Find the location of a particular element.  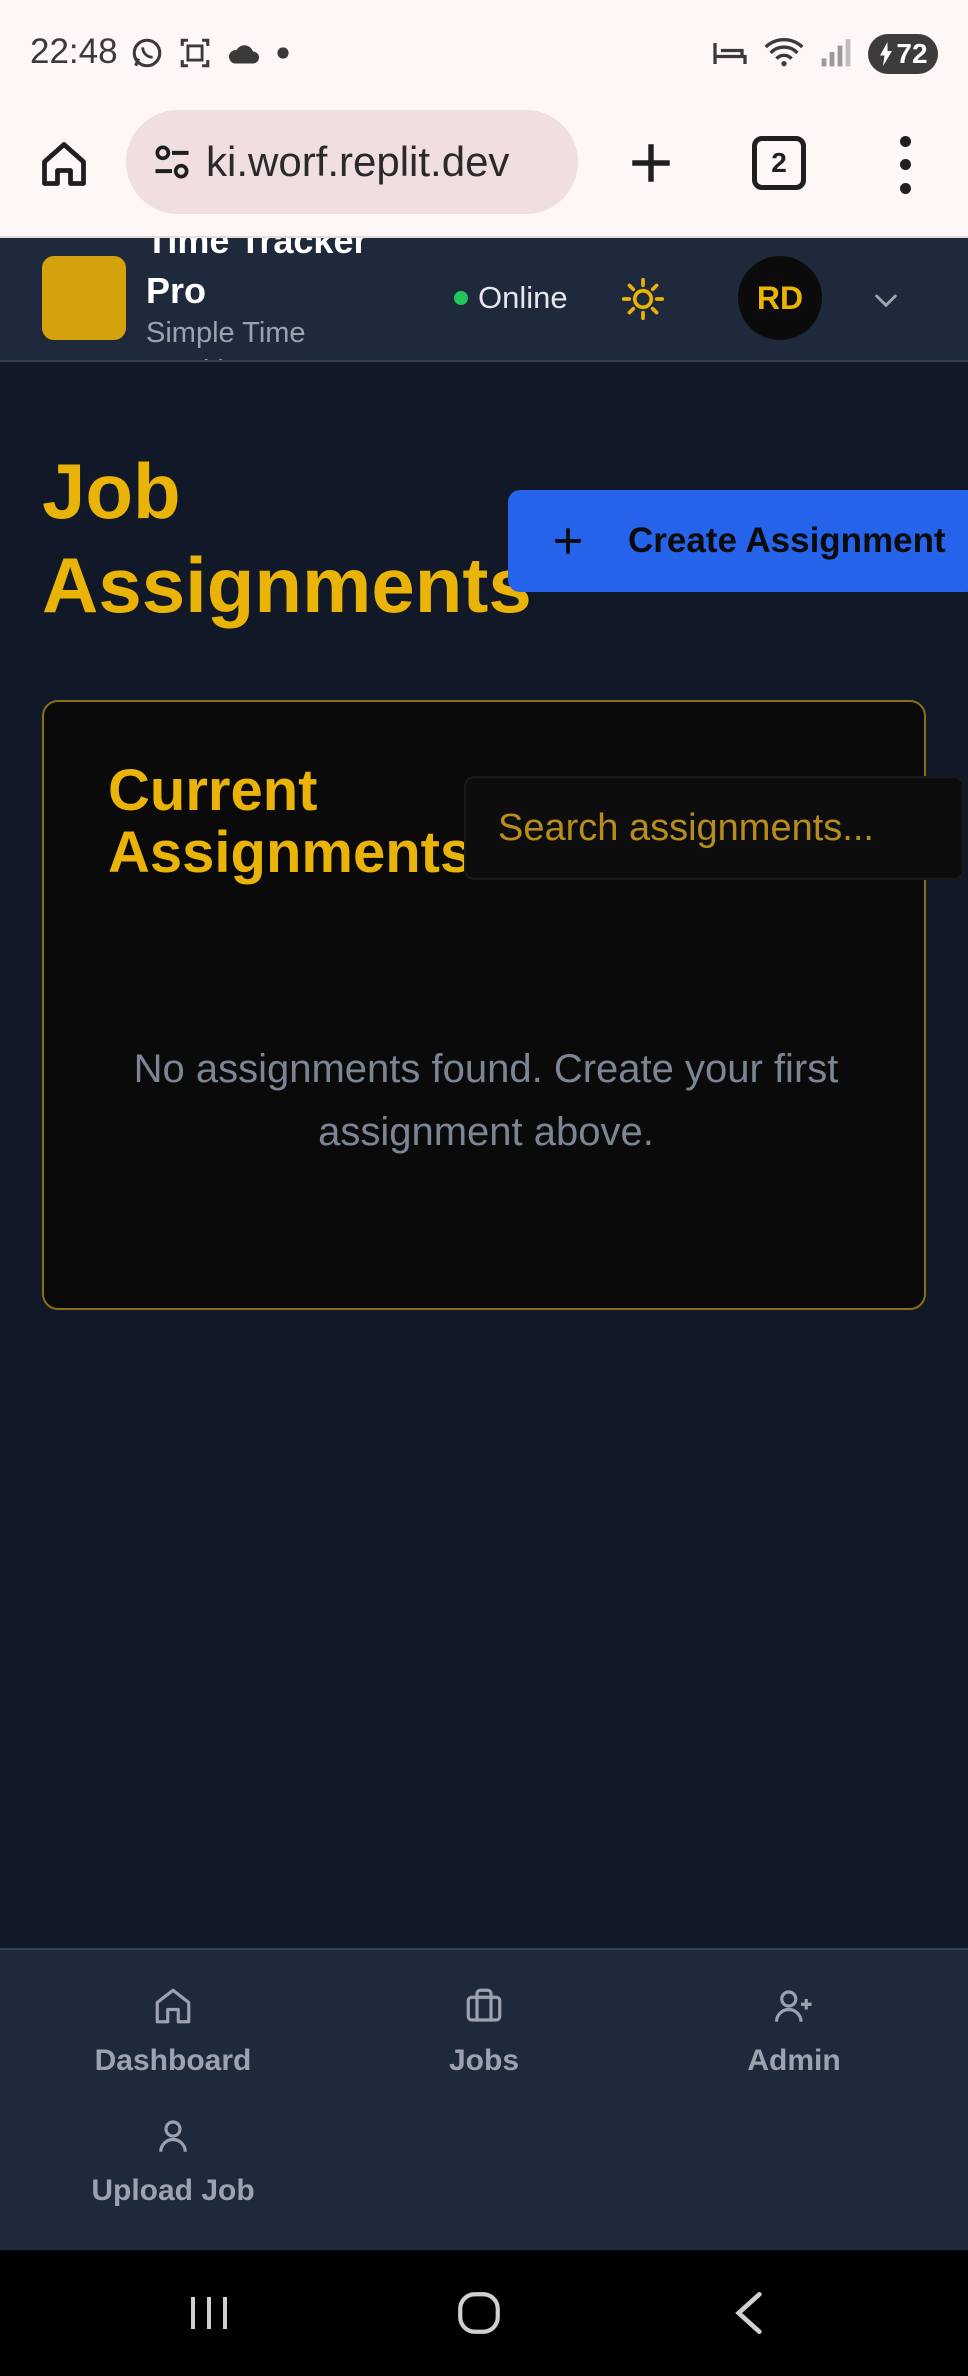

screenshot-icon is located at coordinates (195, 55).